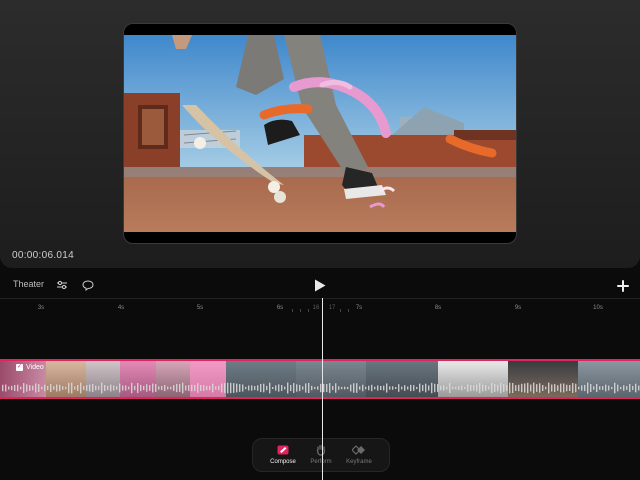 This screenshot has height=480, width=640. Describe the element at coordinates (316, 308) in the screenshot. I see `ruler-frame-16: 16` at that location.